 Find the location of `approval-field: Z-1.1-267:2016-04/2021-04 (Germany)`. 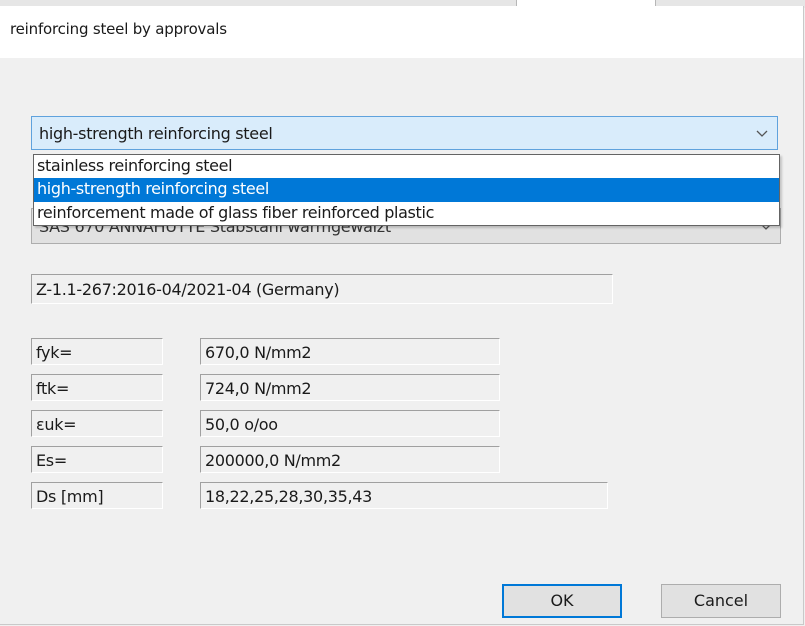

approval-field: Z-1.1-267:2016-04/2021-04 (Germany) is located at coordinates (322, 289).